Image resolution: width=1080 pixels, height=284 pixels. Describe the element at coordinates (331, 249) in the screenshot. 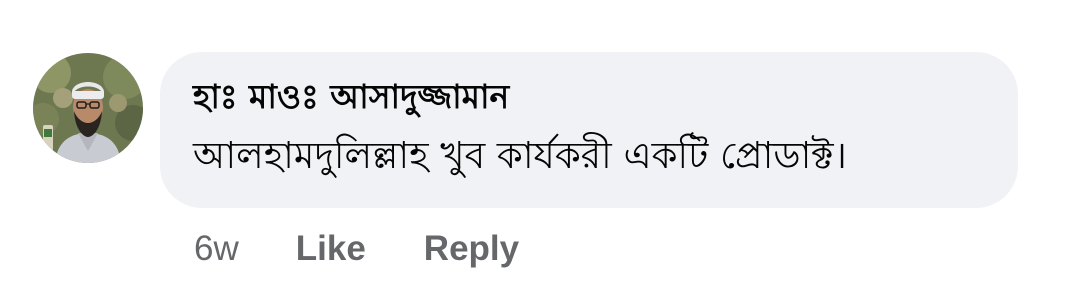

I see `like-button: Like` at that location.